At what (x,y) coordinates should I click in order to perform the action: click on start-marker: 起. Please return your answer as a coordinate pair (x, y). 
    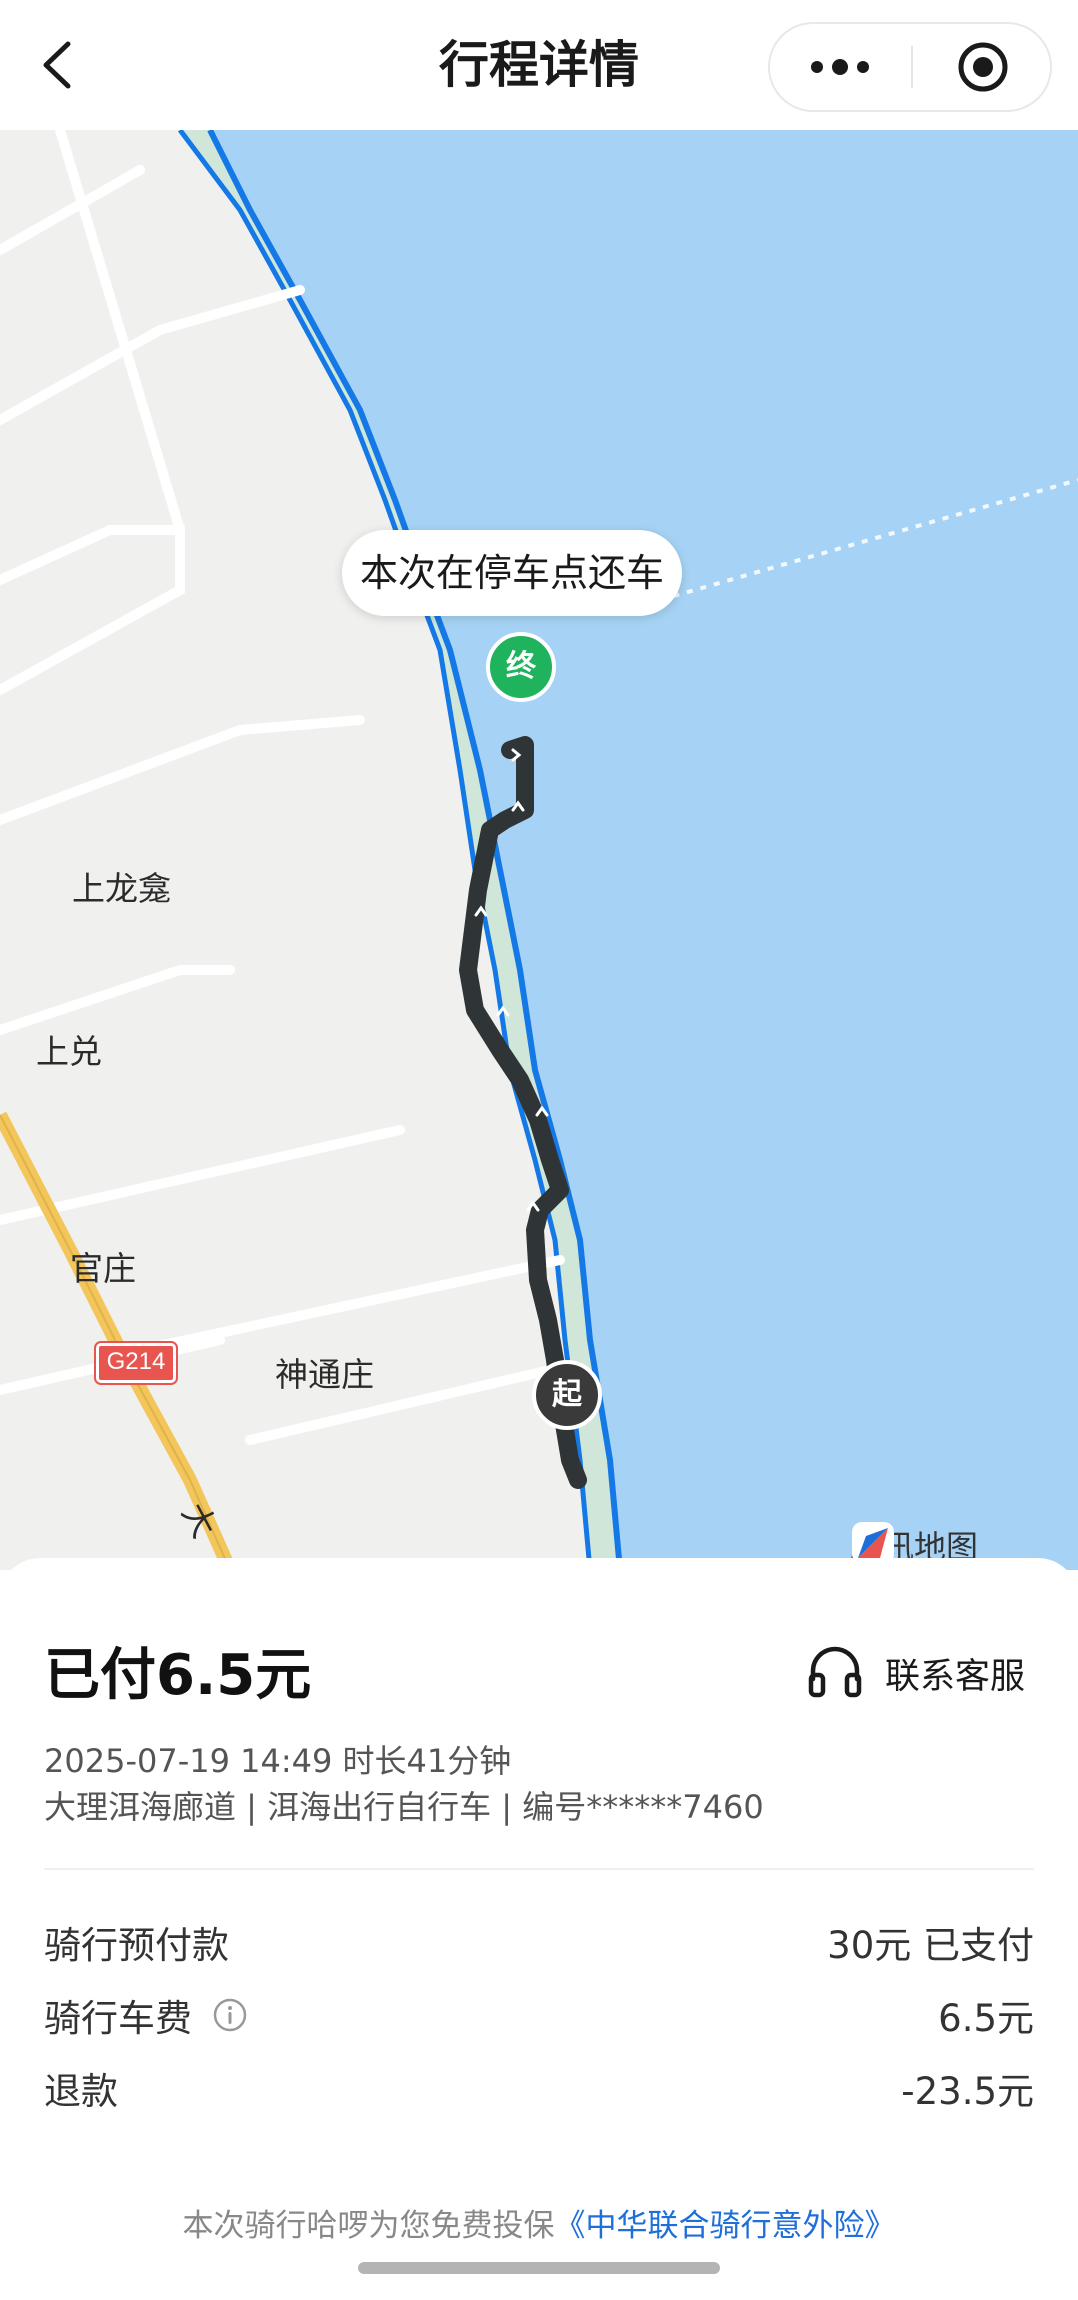
    Looking at the image, I should click on (567, 1395).